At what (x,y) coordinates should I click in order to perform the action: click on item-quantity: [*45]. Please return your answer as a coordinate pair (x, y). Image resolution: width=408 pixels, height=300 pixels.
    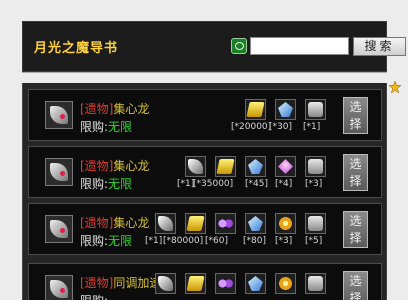
    Looking at the image, I should click on (256, 184).